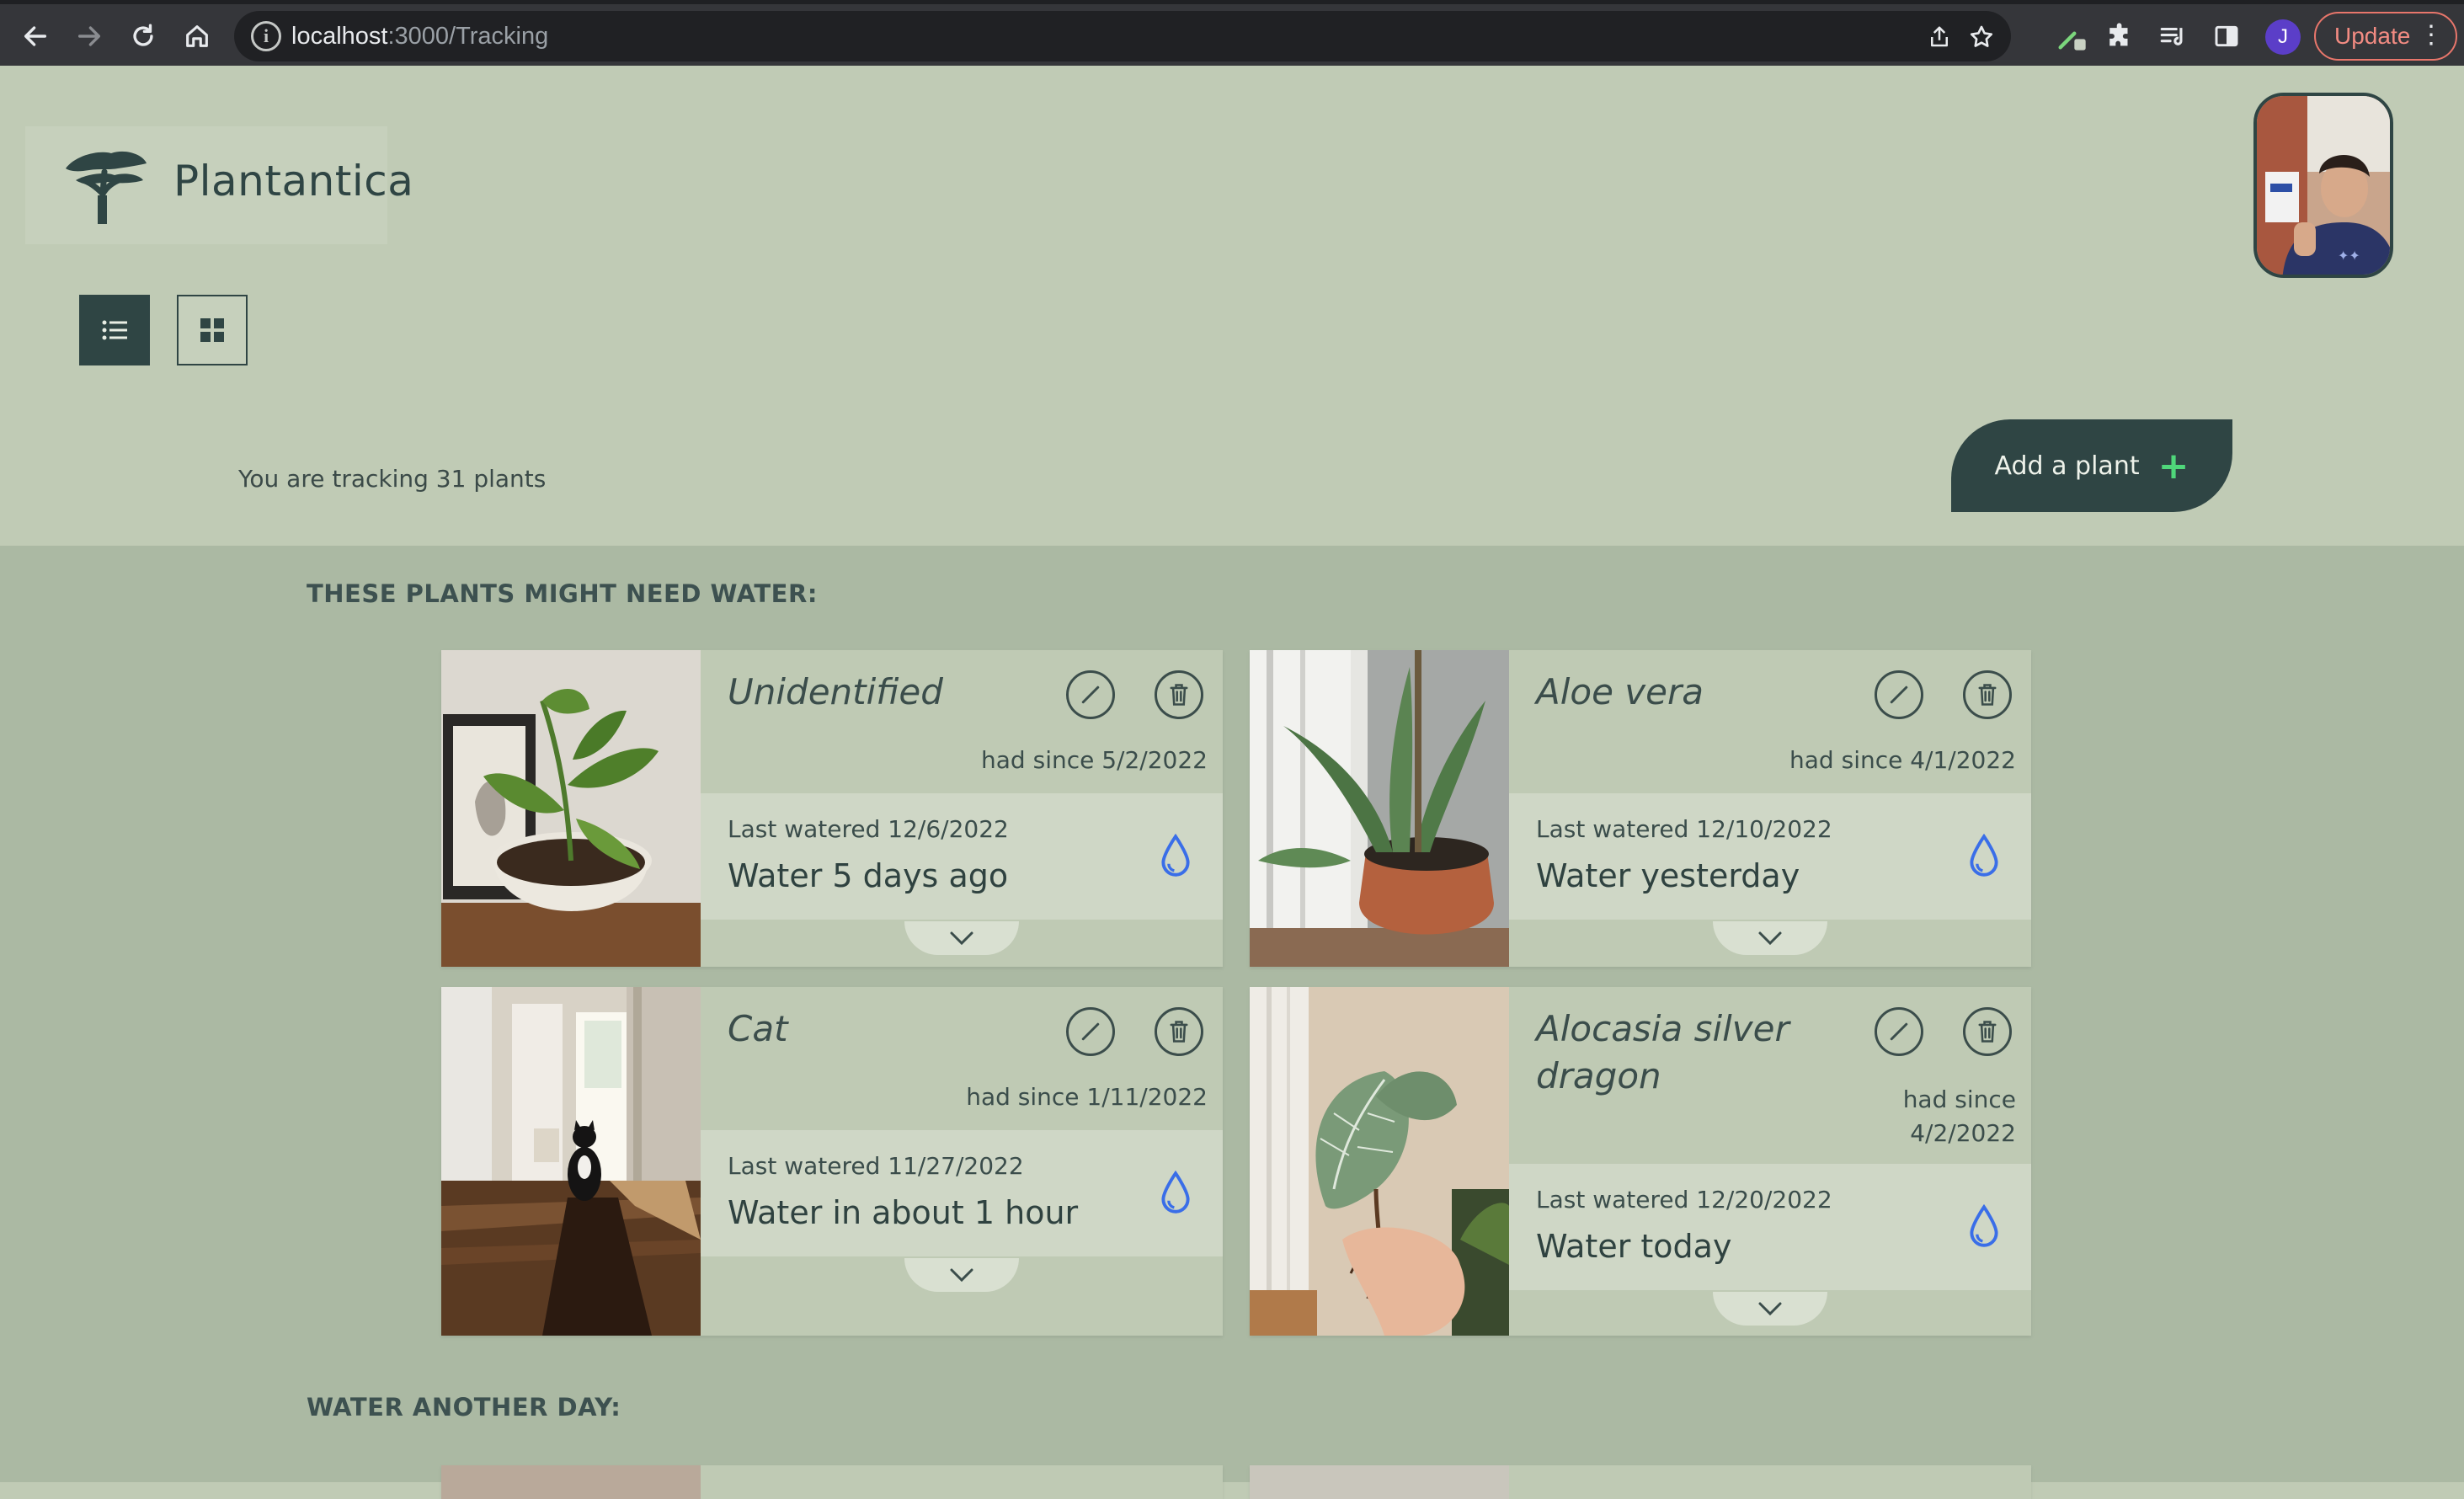 This screenshot has height=1499, width=2464. I want to click on back-arrow-icon, so click(35, 36).